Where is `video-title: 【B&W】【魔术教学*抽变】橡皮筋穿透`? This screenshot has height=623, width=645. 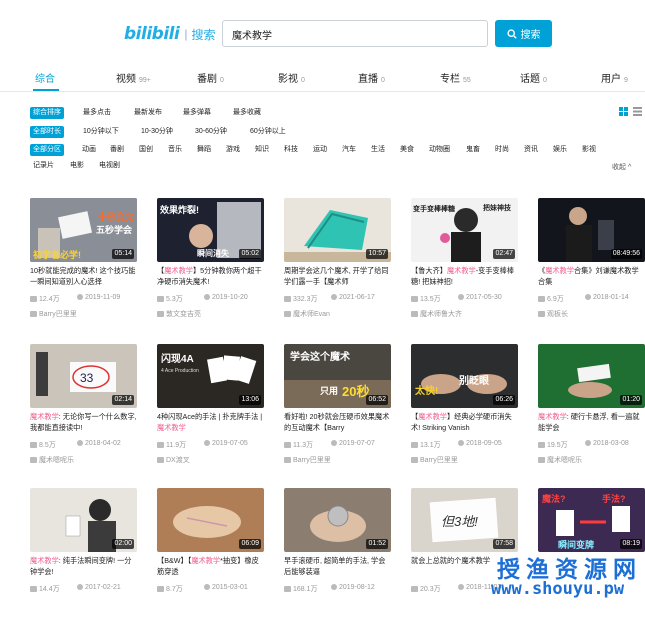 video-title: 【B&W】【魔术教学*抽变】橡皮筋穿透 is located at coordinates (210, 566).